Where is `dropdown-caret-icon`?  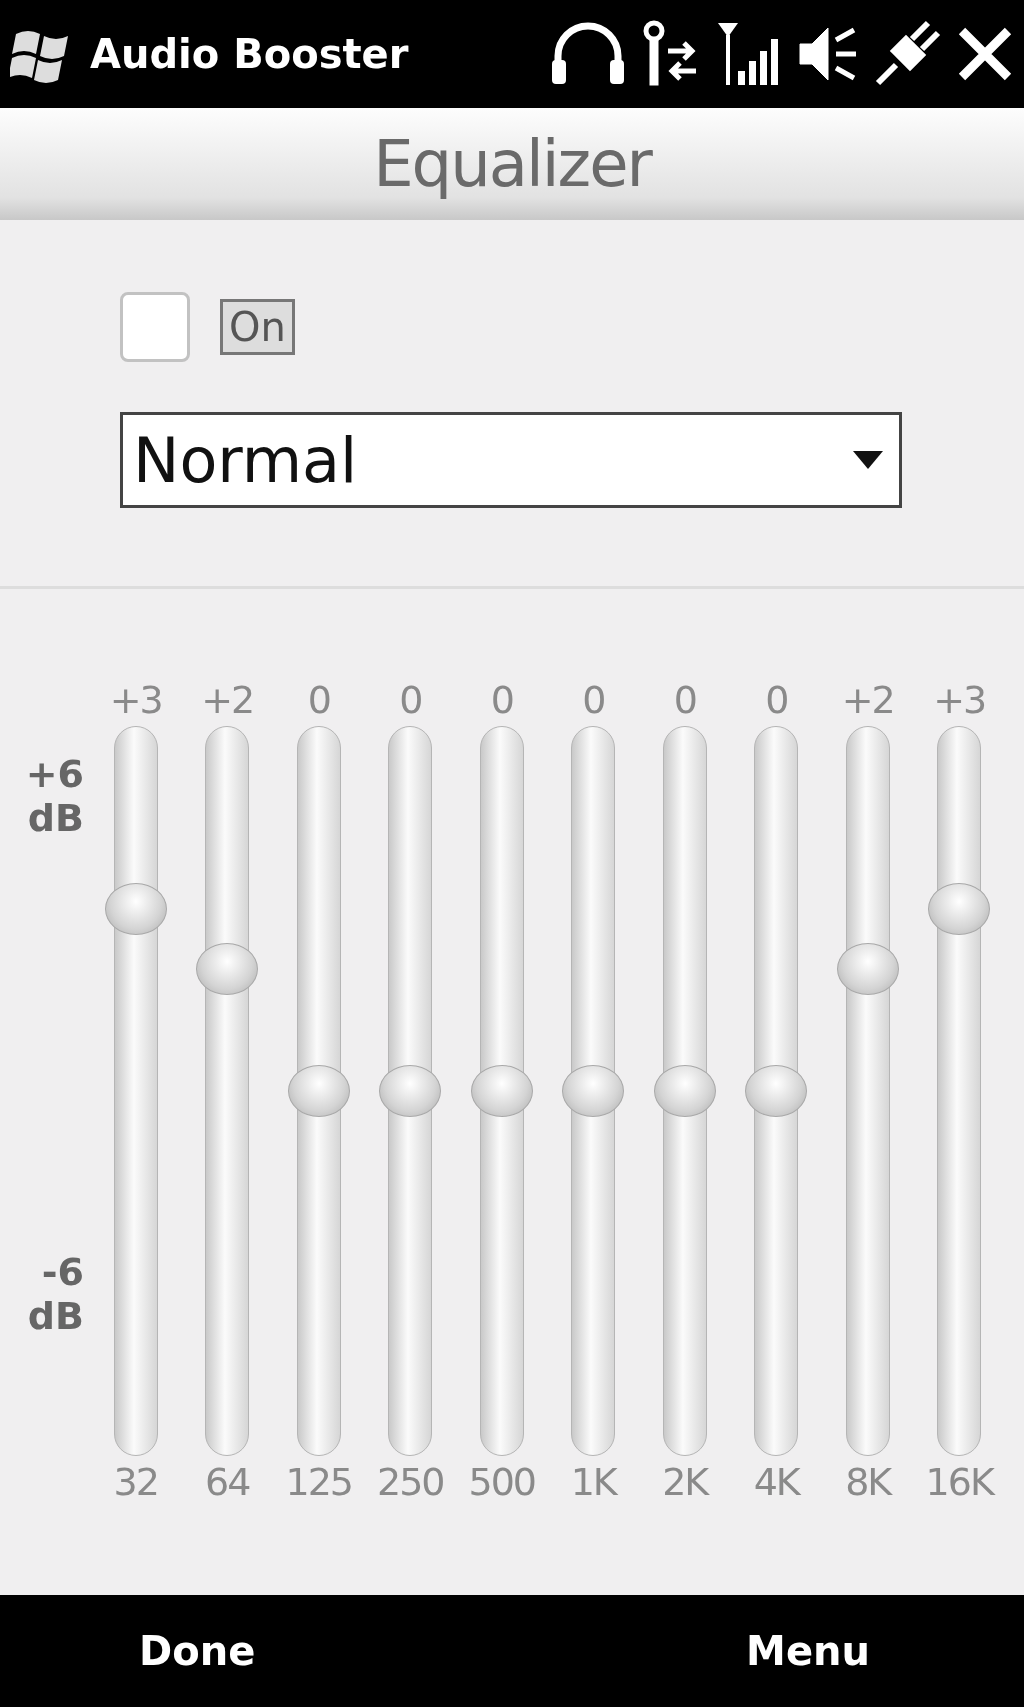
dropdown-caret-icon is located at coordinates (868, 460).